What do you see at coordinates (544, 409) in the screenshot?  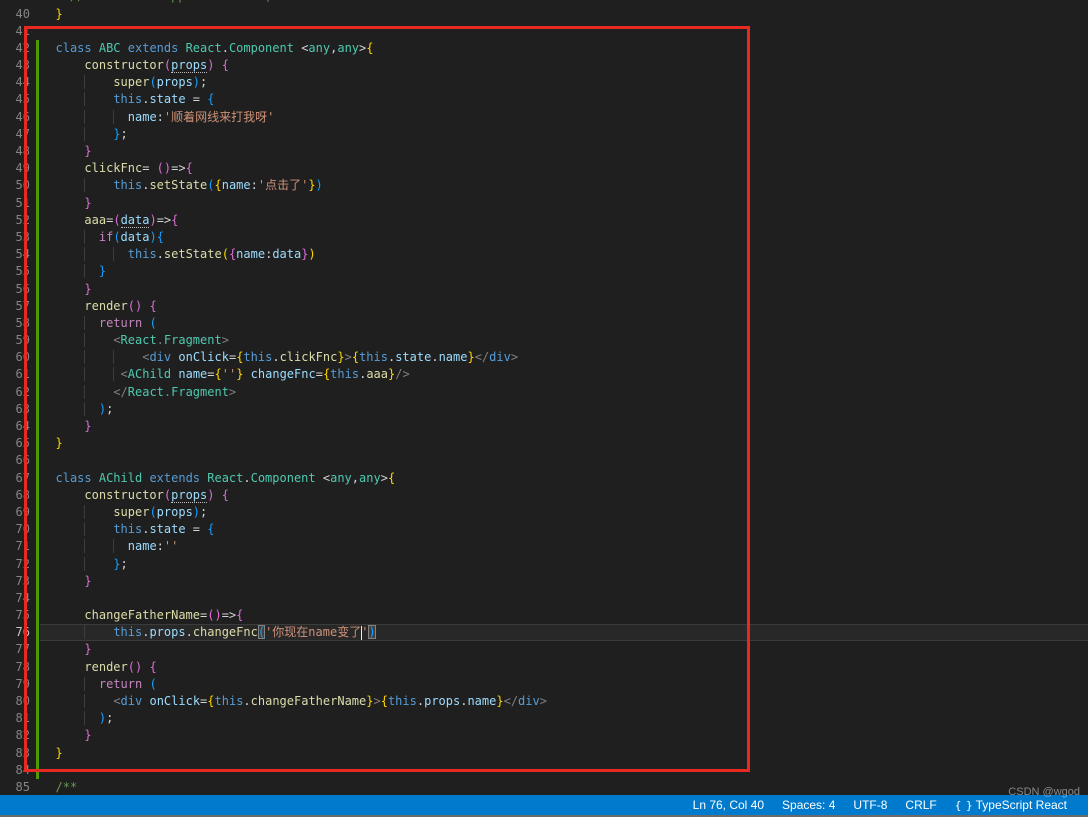 I see `code-line-63: 63 );` at bounding box center [544, 409].